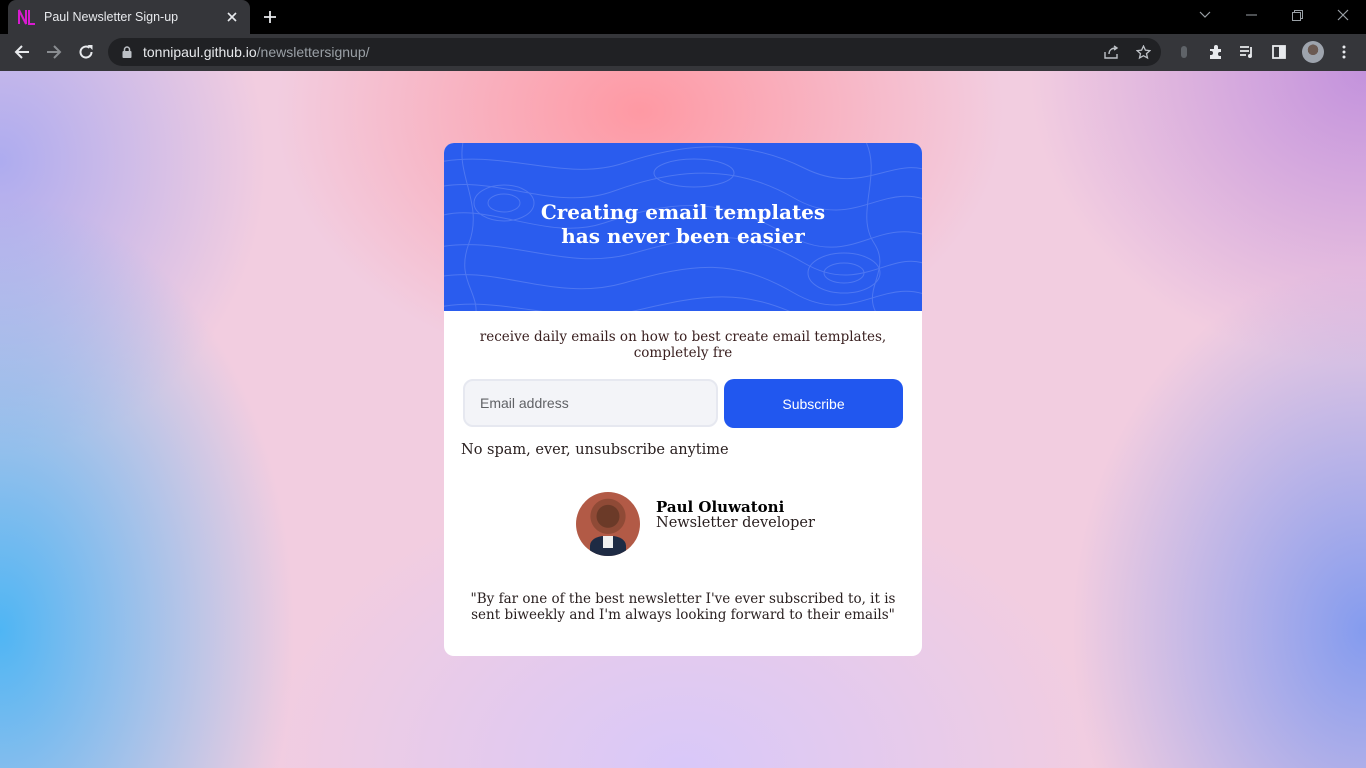  What do you see at coordinates (1205, 15) in the screenshot?
I see `tab-search-icon` at bounding box center [1205, 15].